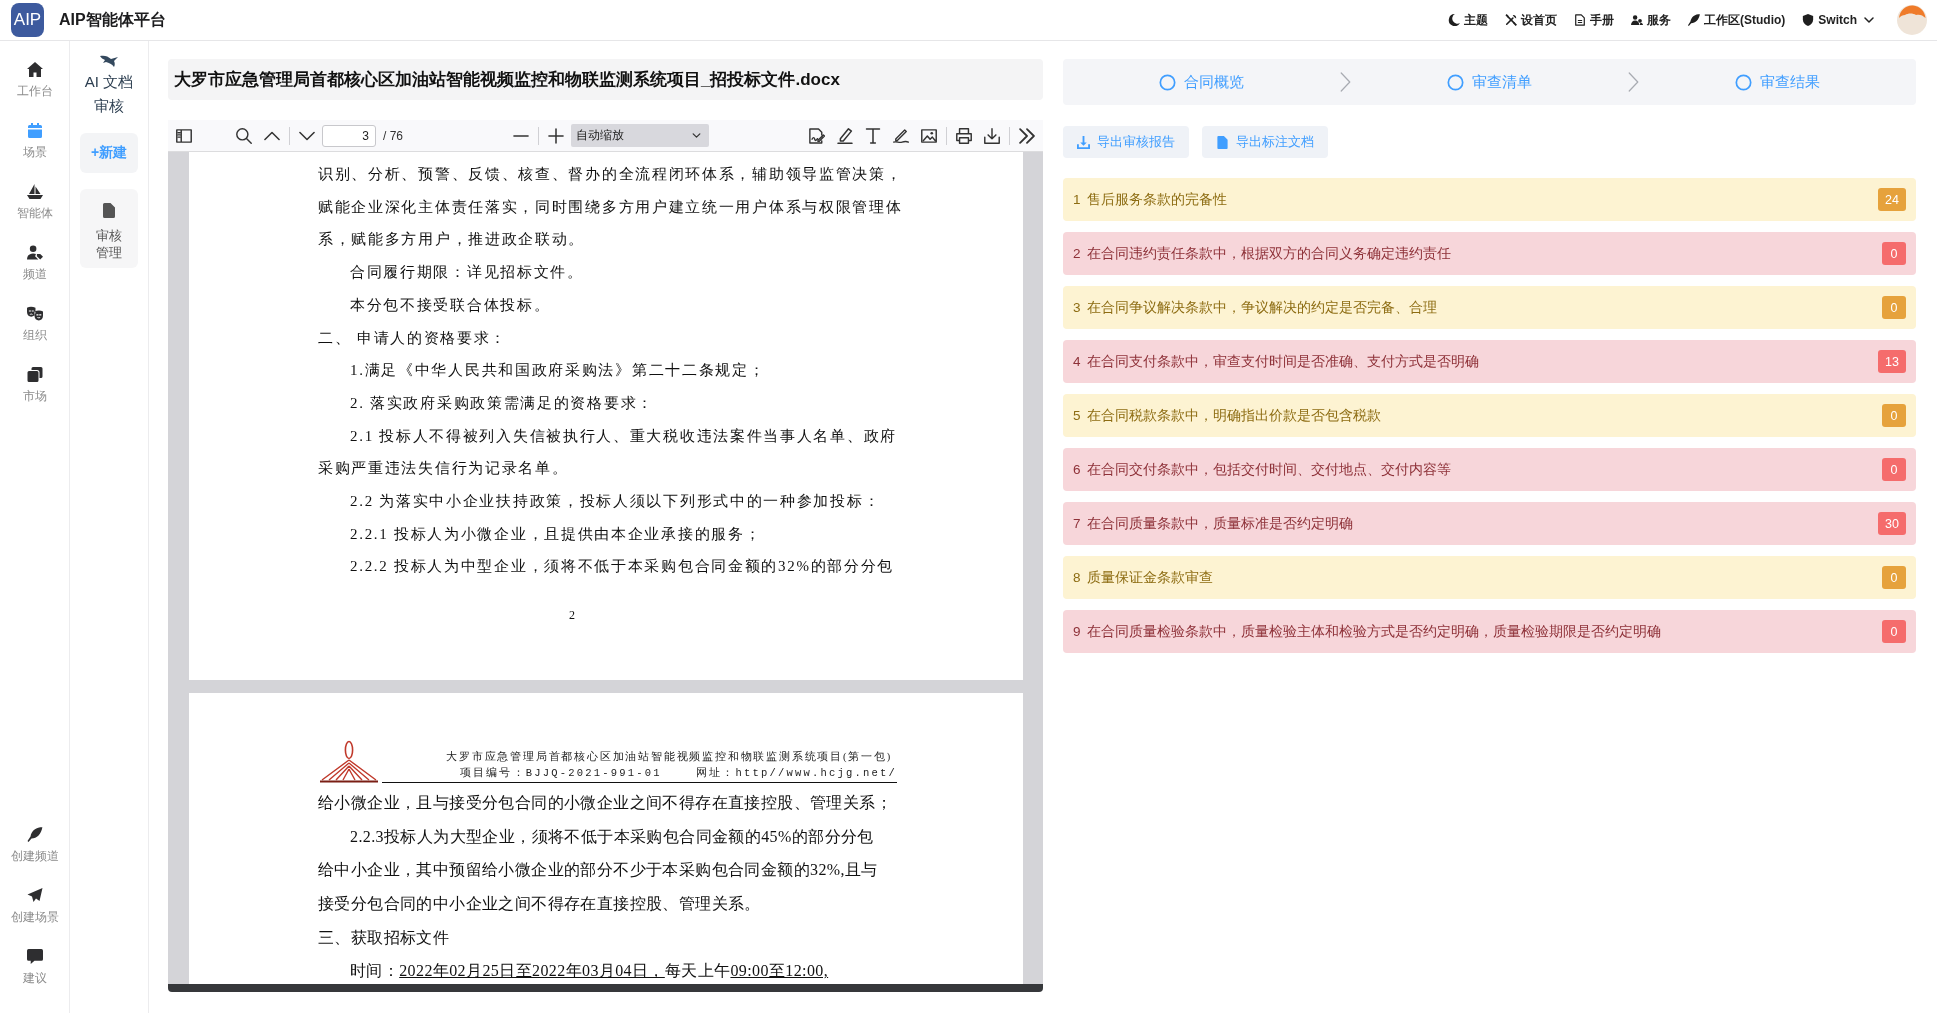 The height and width of the screenshot is (1013, 1937). I want to click on nav-item: 创建场景, so click(34, 908).